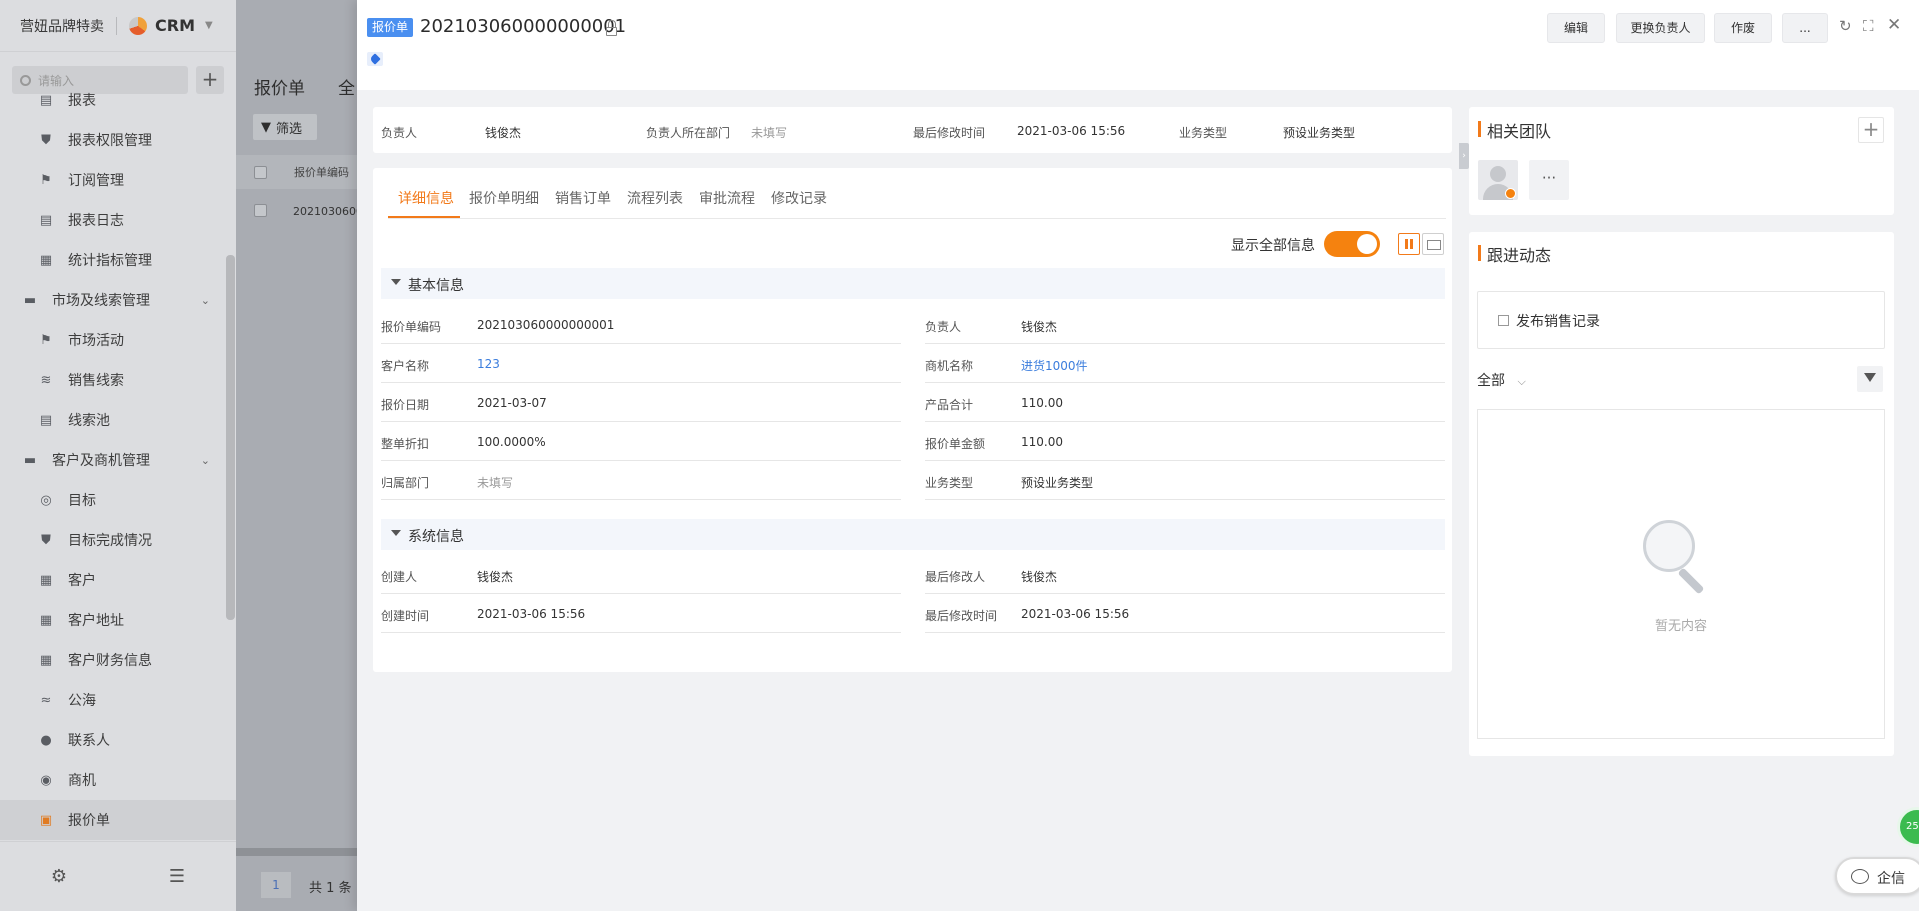 This screenshot has width=1919, height=911. What do you see at coordinates (504, 198) in the screenshot?
I see `tab-quote-lines: 报价单明细` at bounding box center [504, 198].